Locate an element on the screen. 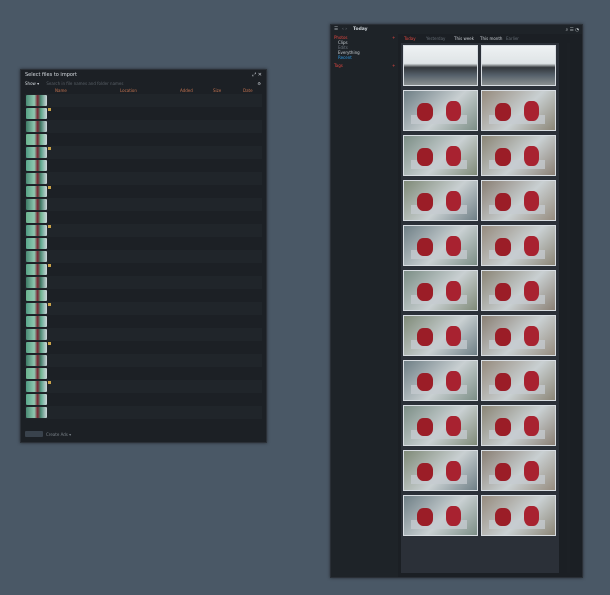  tab: Earlier is located at coordinates (512, 38).